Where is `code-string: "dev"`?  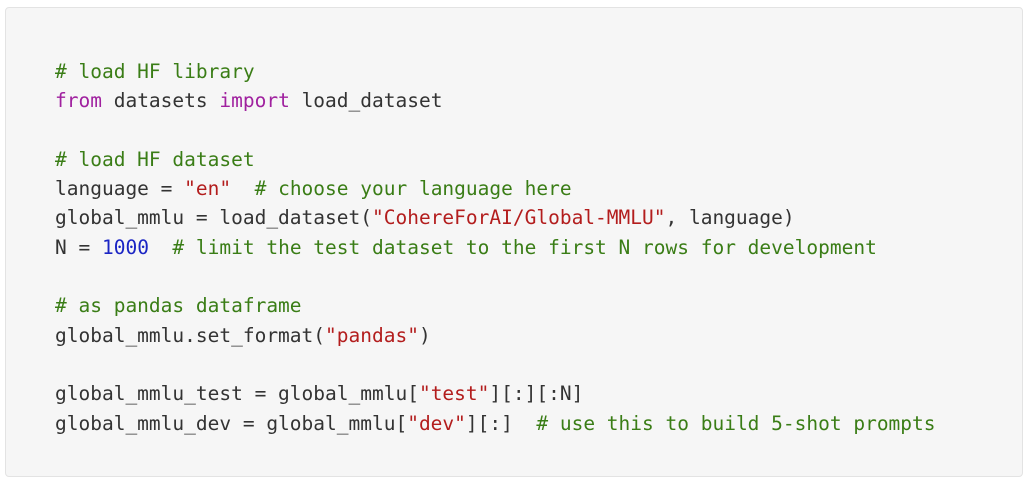
code-string: "dev" is located at coordinates (436, 423).